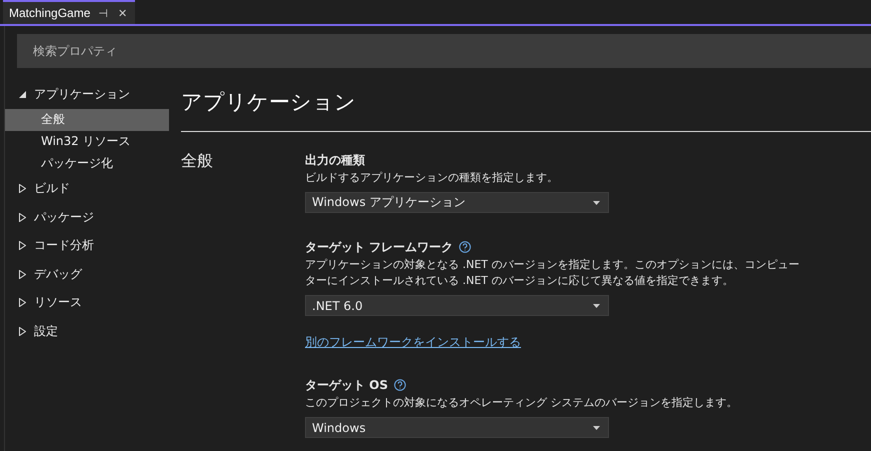 Image resolution: width=871 pixels, height=451 pixels. Describe the element at coordinates (87, 141) in the screenshot. I see `sidebar-item: Win32 リソース` at that location.